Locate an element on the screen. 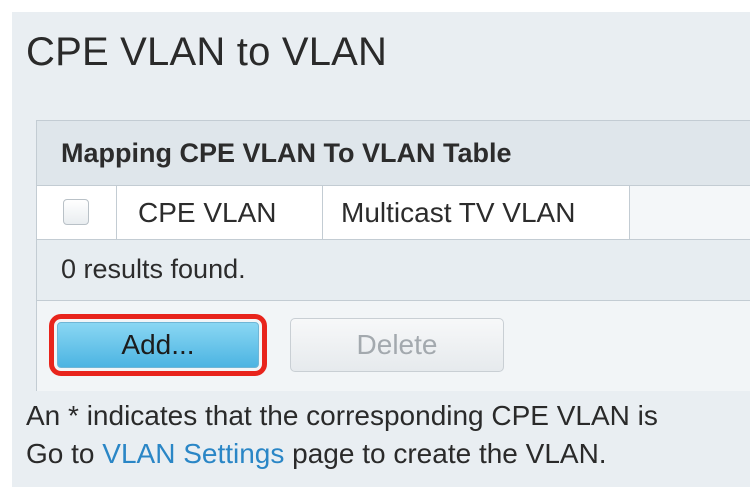 The height and width of the screenshot is (487, 750). note-prefix: Go to is located at coordinates (64, 453).